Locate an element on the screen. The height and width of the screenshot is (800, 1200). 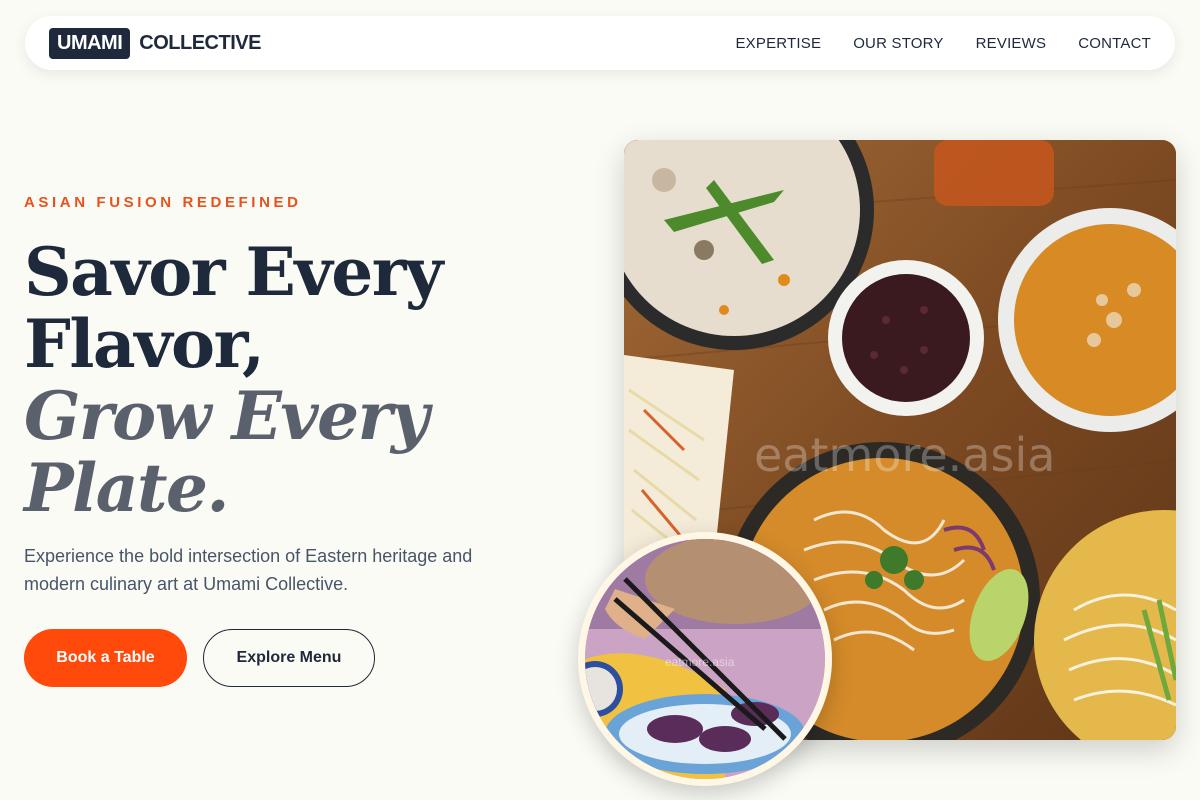
explore-menu-button: Explore Menu is located at coordinates (289, 658).